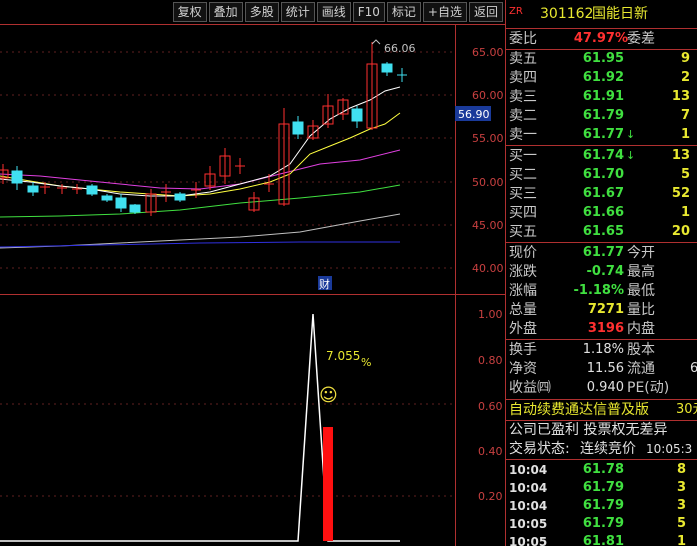  What do you see at coordinates (685, 115) in the screenshot?
I see `sell-volume: 7` at bounding box center [685, 115].